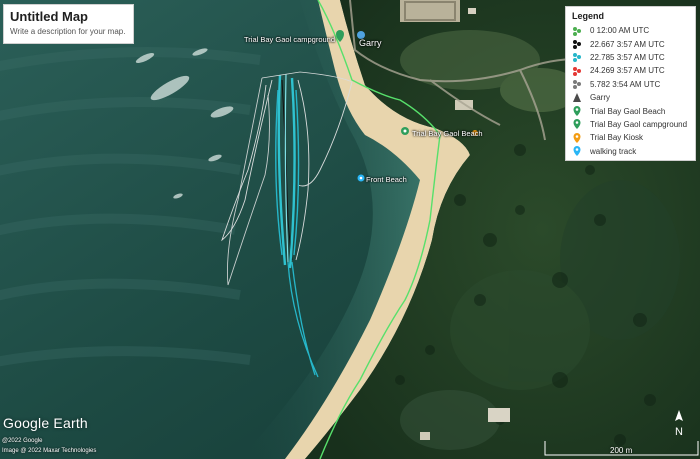  I want to click on legend-item: 22.667 3:57 AM UTC, so click(630, 43).